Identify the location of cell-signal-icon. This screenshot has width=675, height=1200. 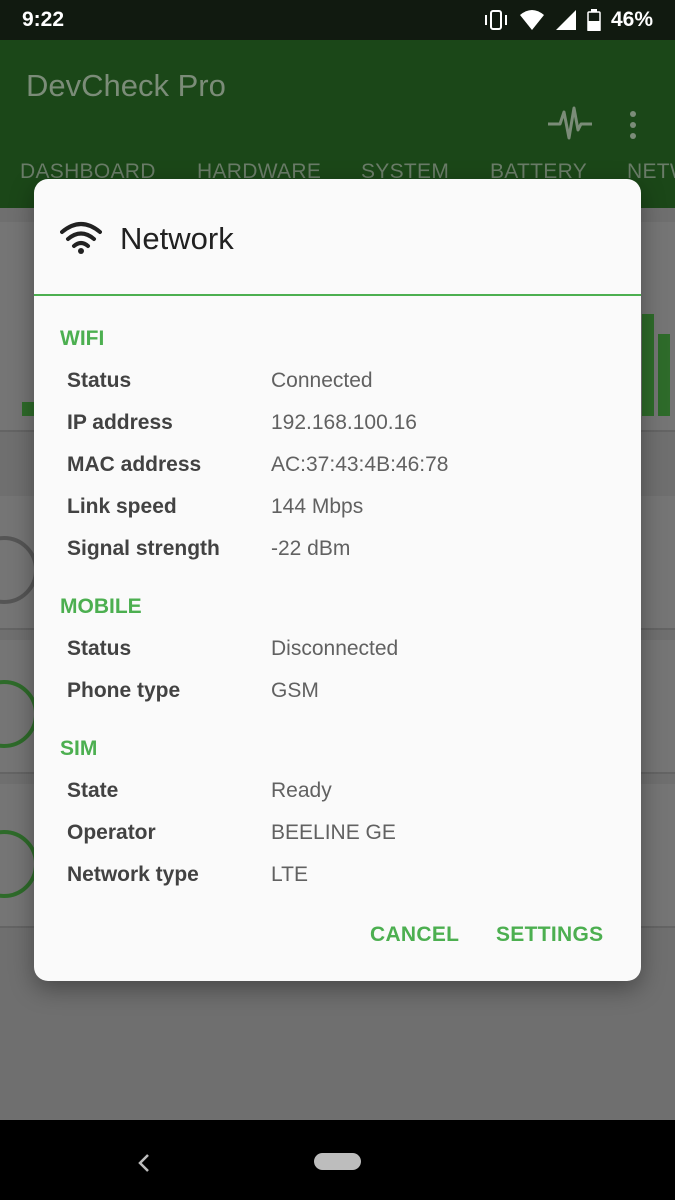
(566, 20).